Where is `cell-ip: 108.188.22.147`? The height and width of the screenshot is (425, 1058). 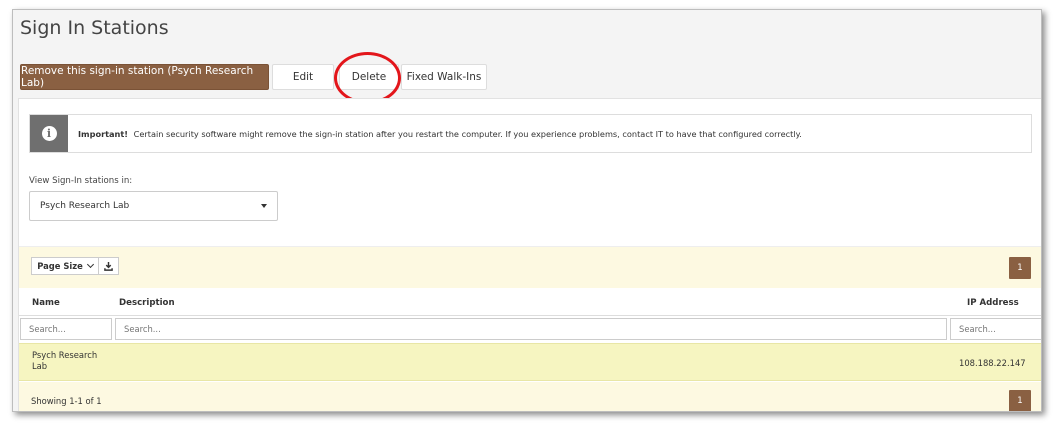
cell-ip: 108.188.22.147 is located at coordinates (992, 363).